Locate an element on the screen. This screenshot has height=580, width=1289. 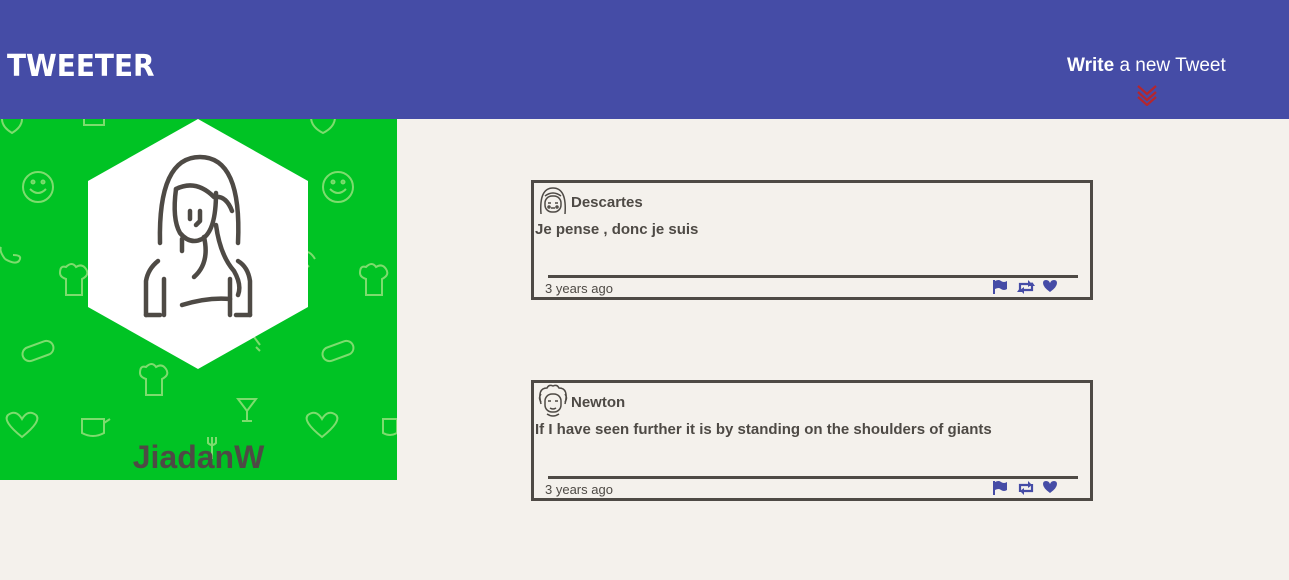
avatar-hexagon is located at coordinates (198, 244).